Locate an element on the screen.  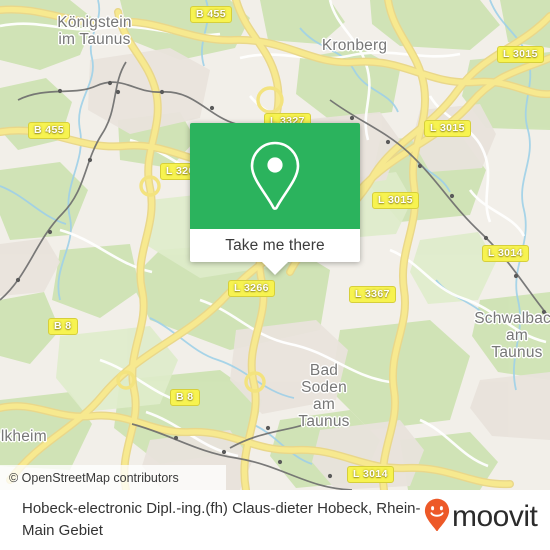
openstreetmap-attribution: © OpenStreetMap contributors is located at coordinates (89, 478).